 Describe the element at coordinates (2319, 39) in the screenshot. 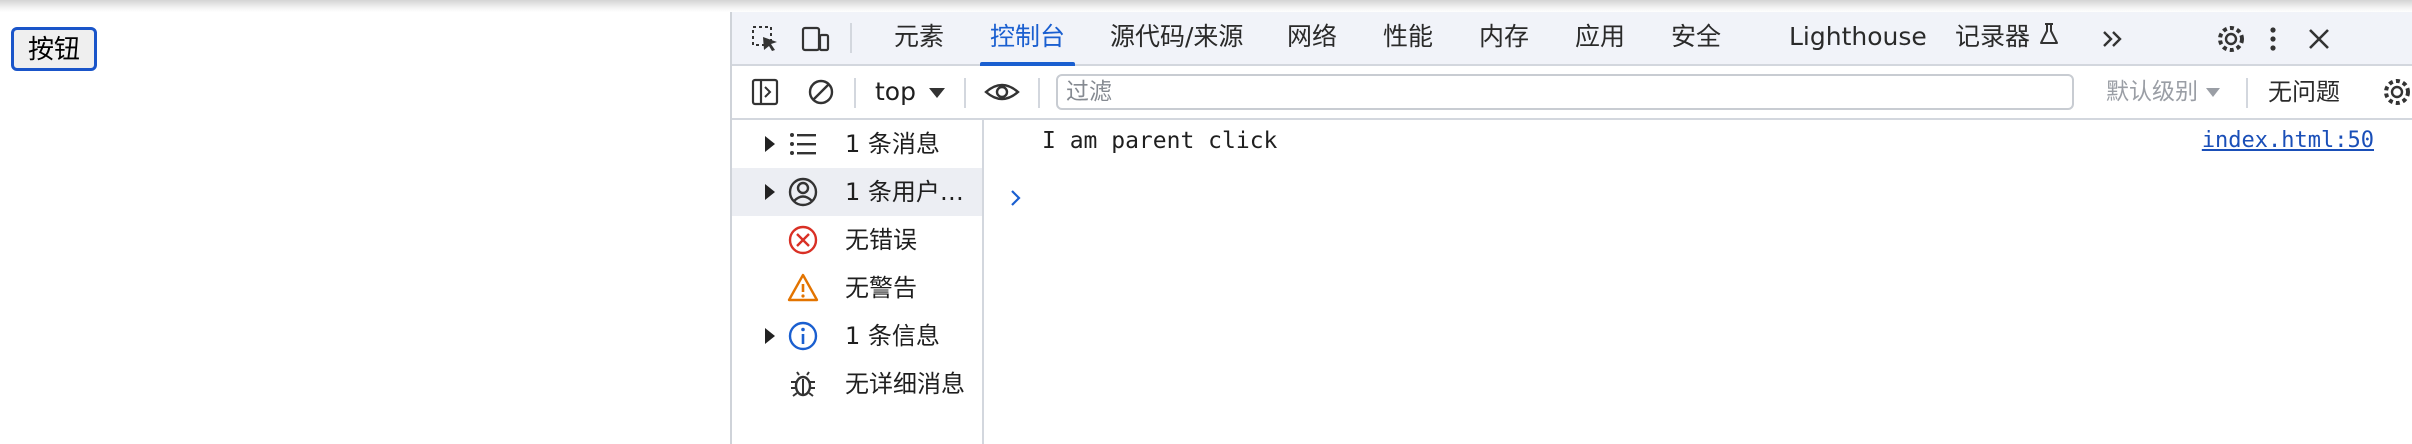

I see `close-devtools-icon` at that location.